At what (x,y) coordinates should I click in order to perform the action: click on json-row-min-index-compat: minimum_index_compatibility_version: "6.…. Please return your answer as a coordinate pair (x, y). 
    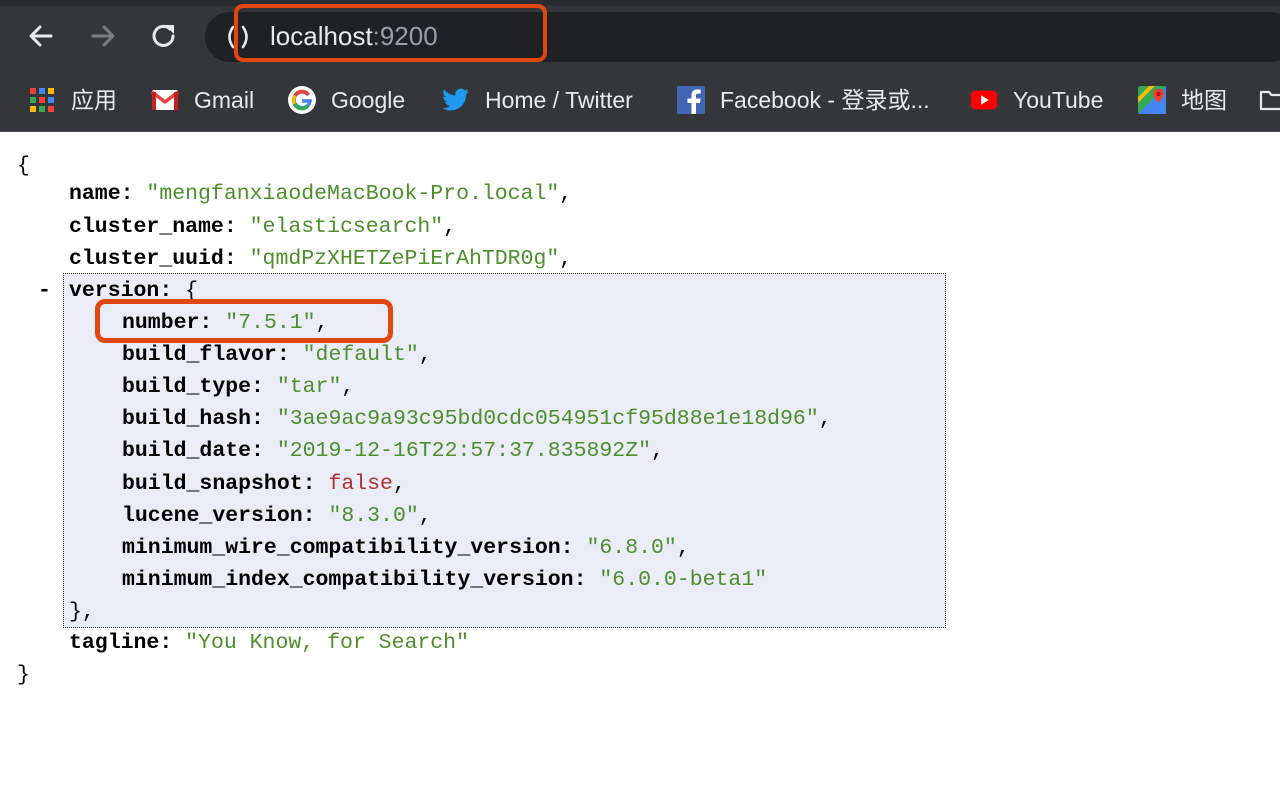
    Looking at the image, I should click on (445, 580).